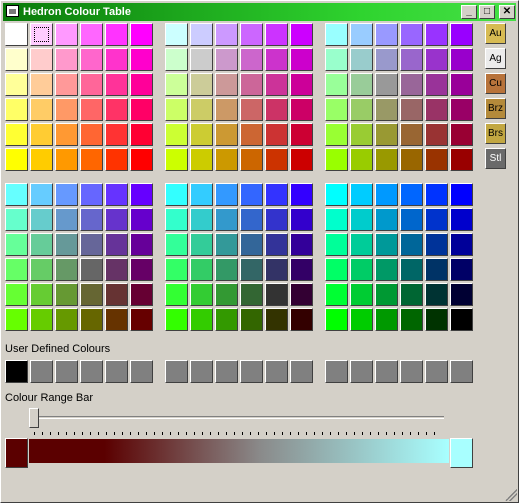  I want to click on range-start-colour, so click(16, 453).